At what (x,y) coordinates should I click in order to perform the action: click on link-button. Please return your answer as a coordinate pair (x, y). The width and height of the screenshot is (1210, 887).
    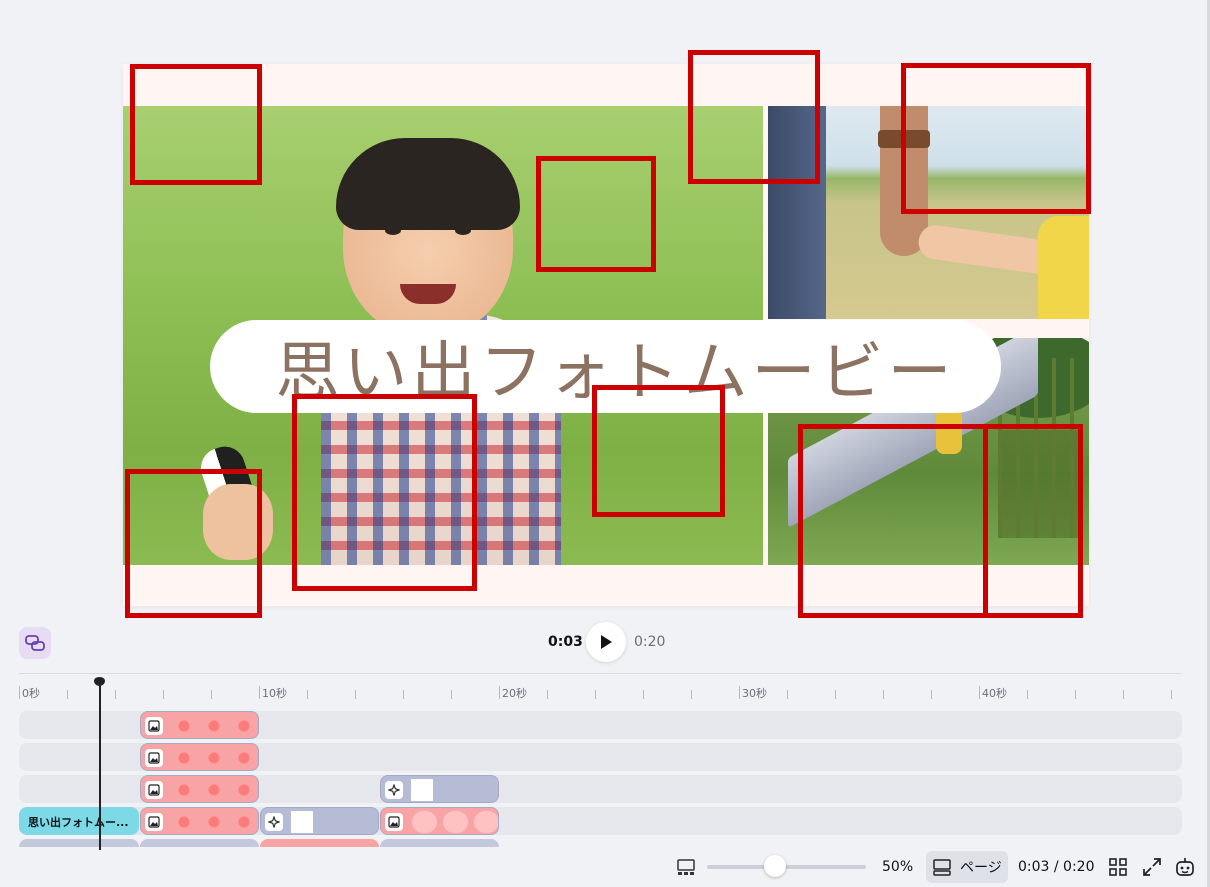
    Looking at the image, I should click on (35, 643).